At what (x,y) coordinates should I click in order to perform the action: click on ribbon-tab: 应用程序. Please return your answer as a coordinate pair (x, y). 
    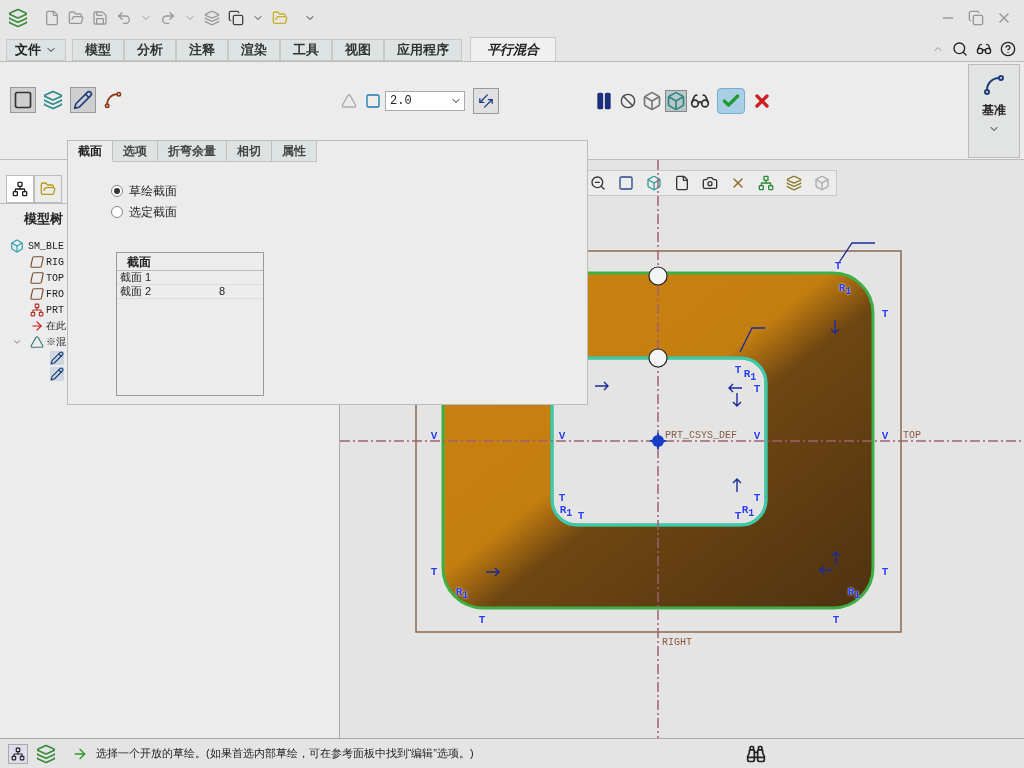
    Looking at the image, I should click on (423, 50).